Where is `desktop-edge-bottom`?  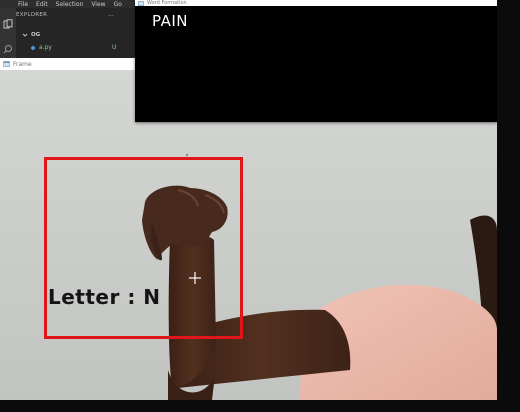
desktop-edge-bottom is located at coordinates (260, 406).